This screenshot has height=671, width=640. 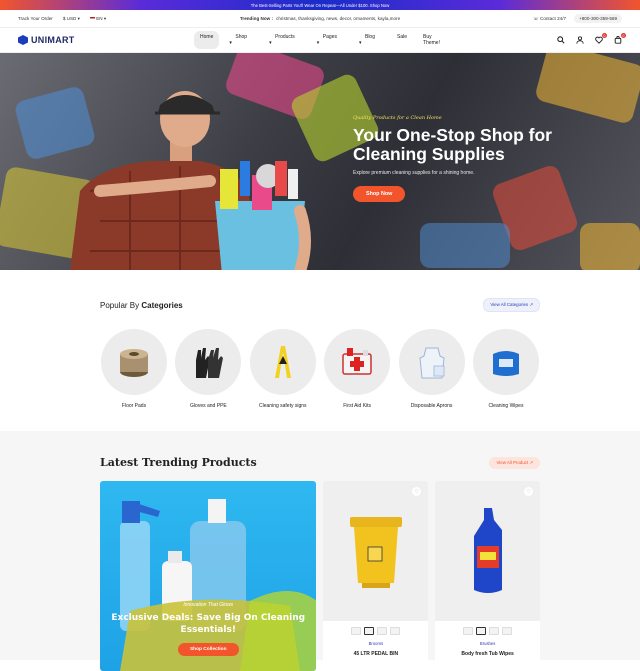 I want to click on cart-count-badge: 0, so click(x=623, y=35).